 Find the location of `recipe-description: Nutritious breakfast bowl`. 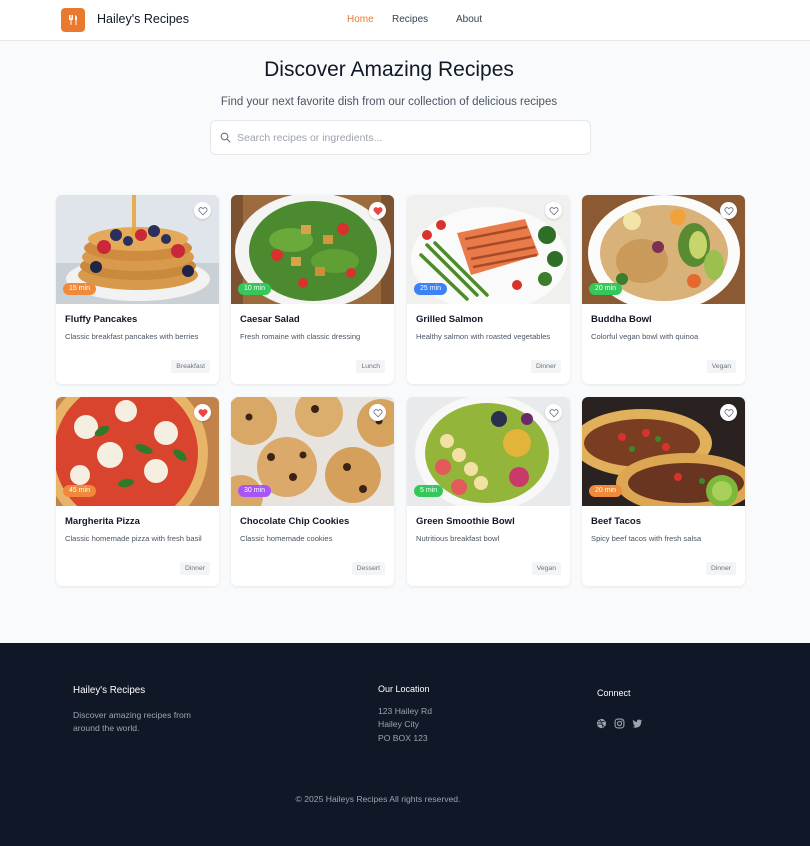

recipe-description: Nutritious breakfast bowl is located at coordinates (458, 538).